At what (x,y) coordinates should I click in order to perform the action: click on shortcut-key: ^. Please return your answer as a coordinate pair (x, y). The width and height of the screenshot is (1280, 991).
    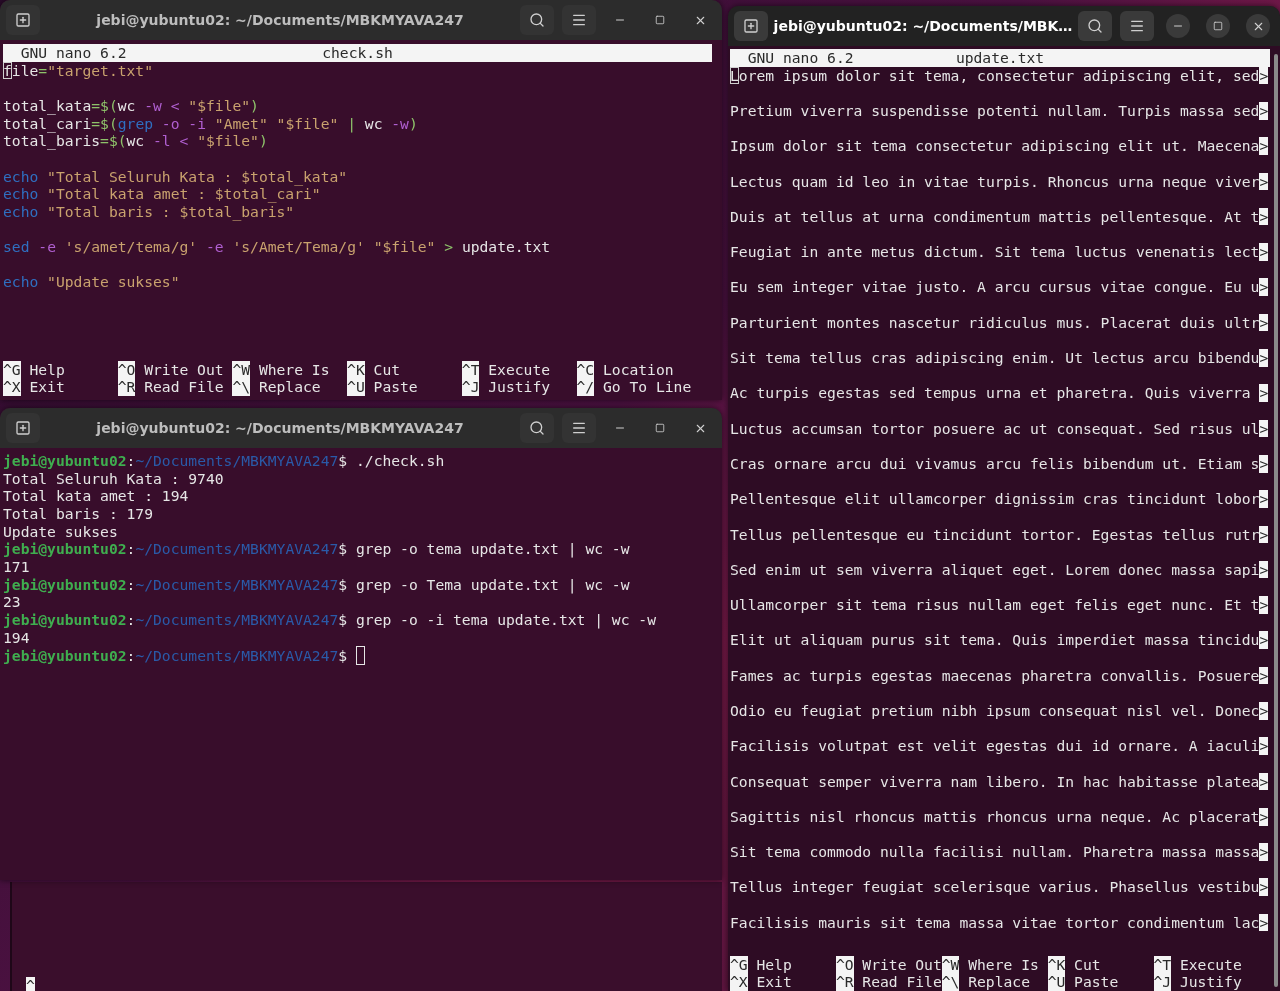
    Looking at the image, I should click on (30, 984).